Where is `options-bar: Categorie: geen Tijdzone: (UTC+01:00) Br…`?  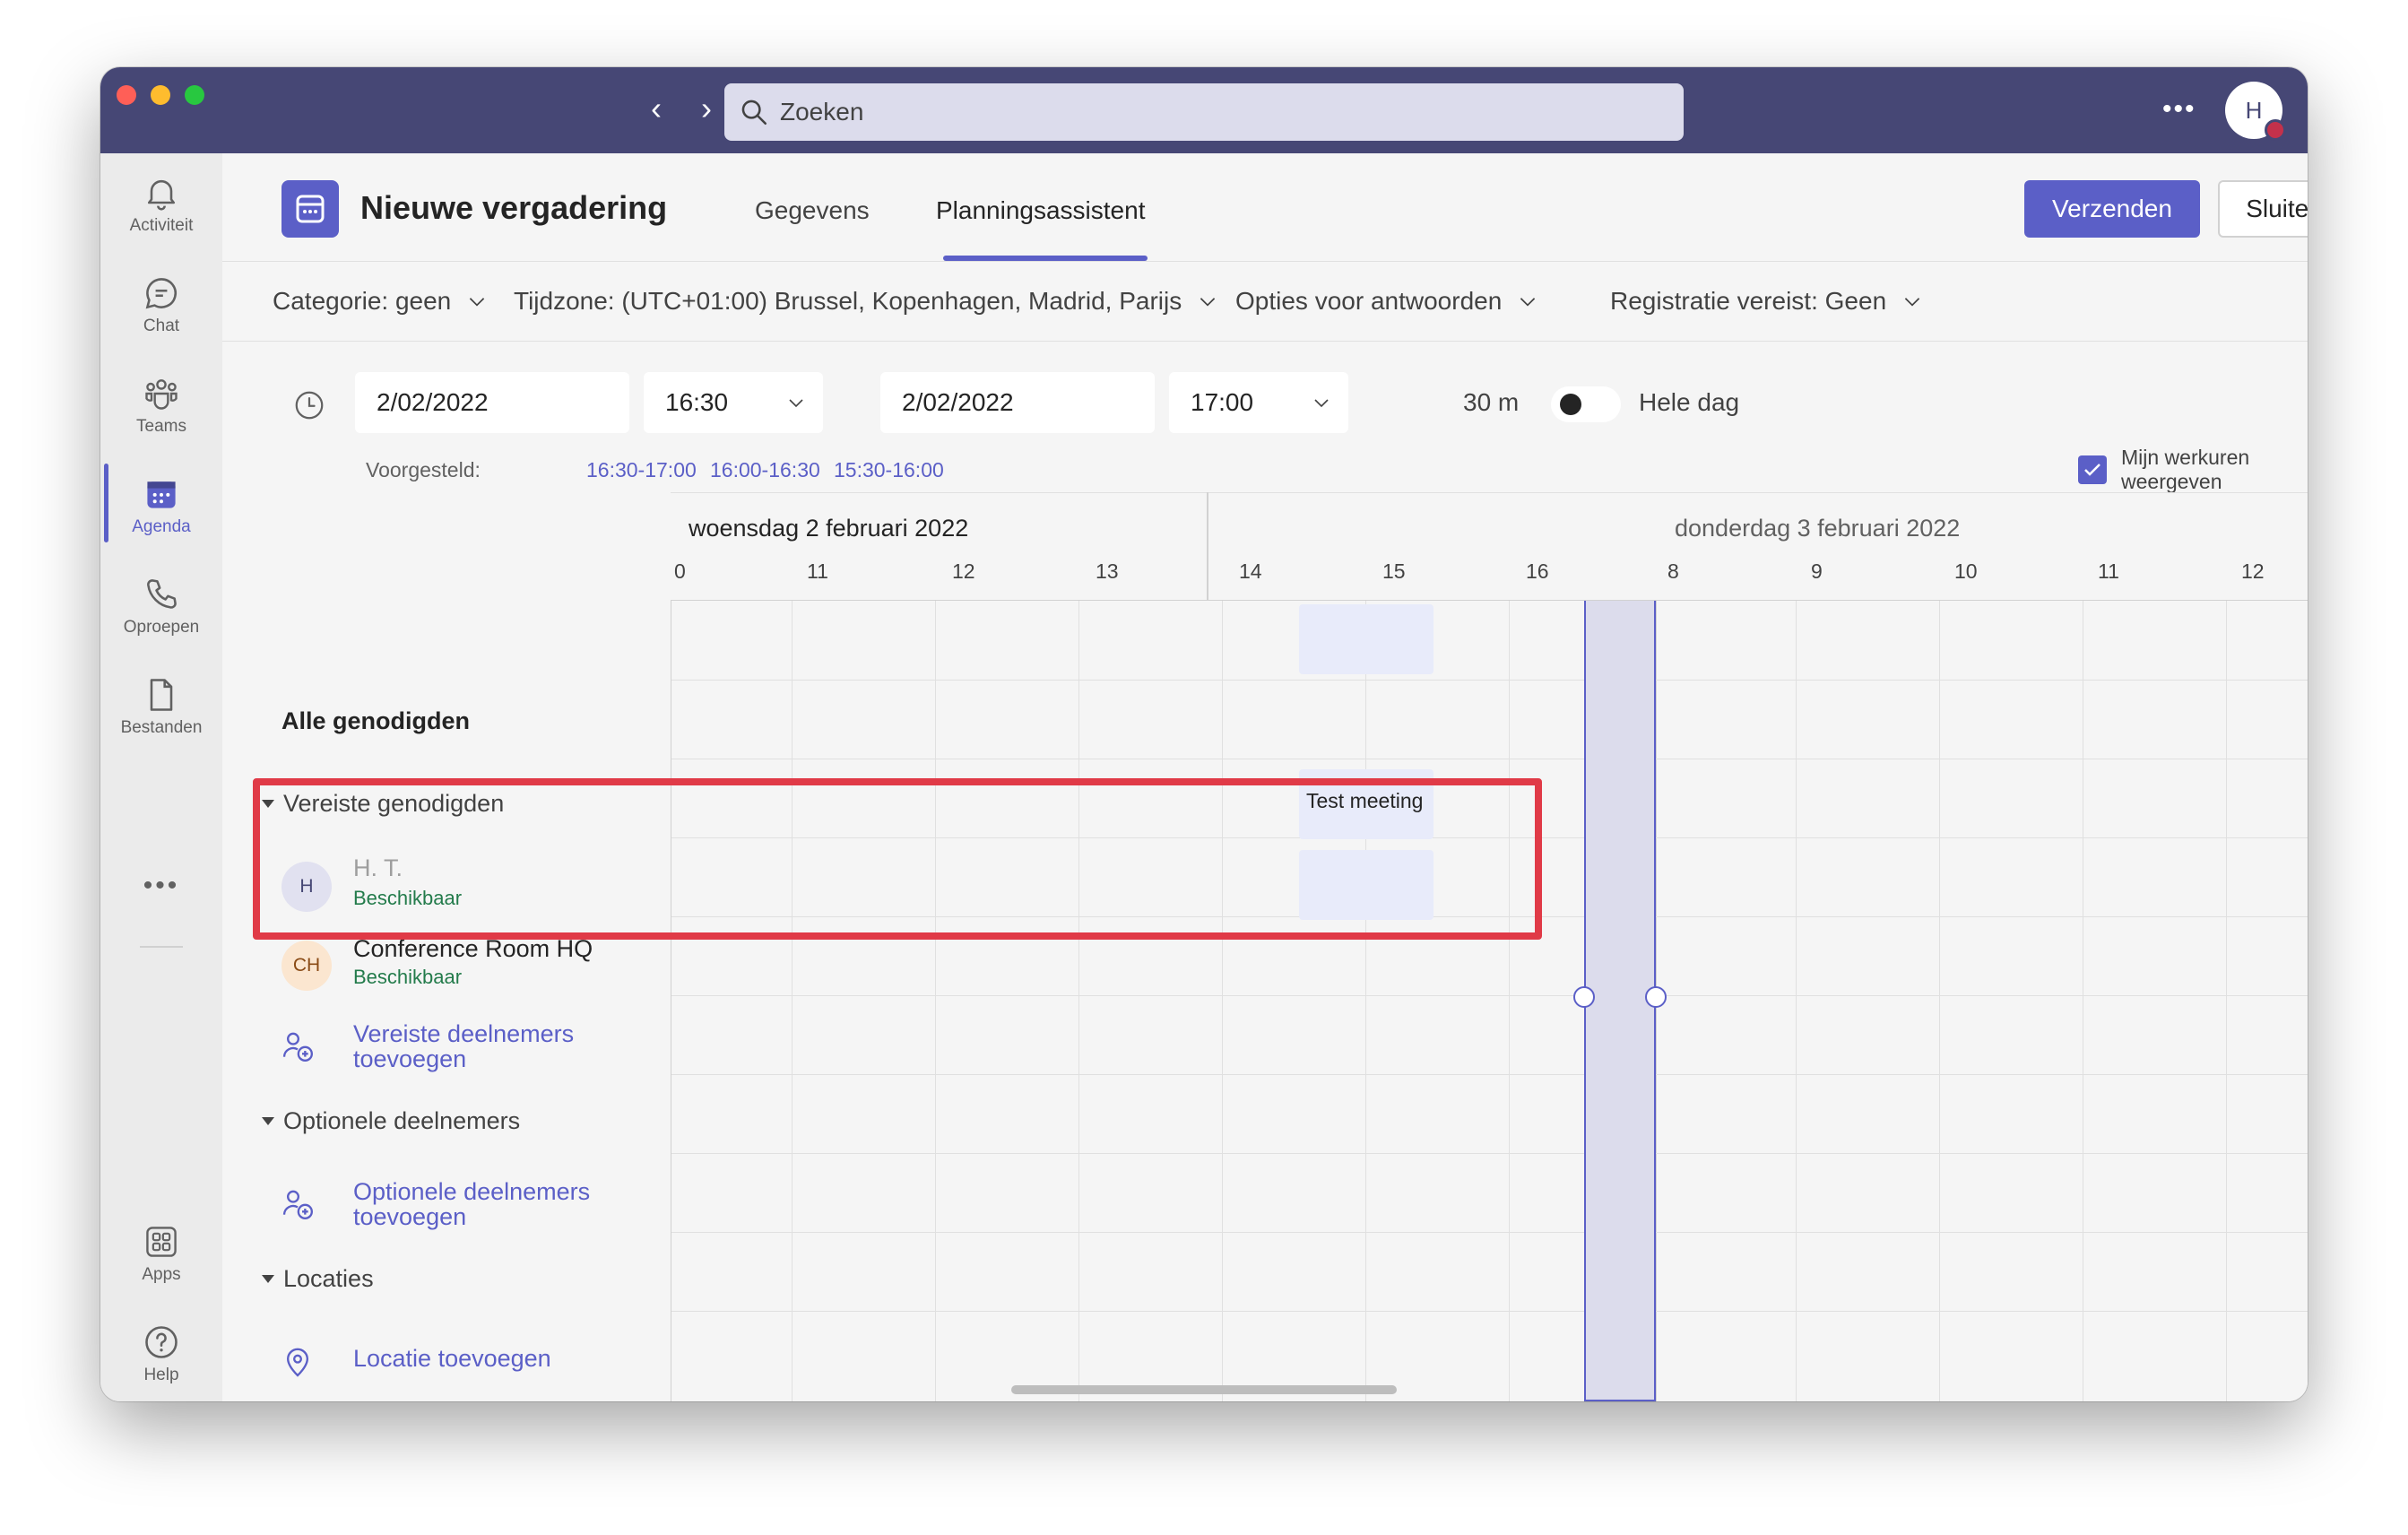 options-bar: Categorie: geen Tijdzone: (UTC+01:00) Br… is located at coordinates (1265, 301).